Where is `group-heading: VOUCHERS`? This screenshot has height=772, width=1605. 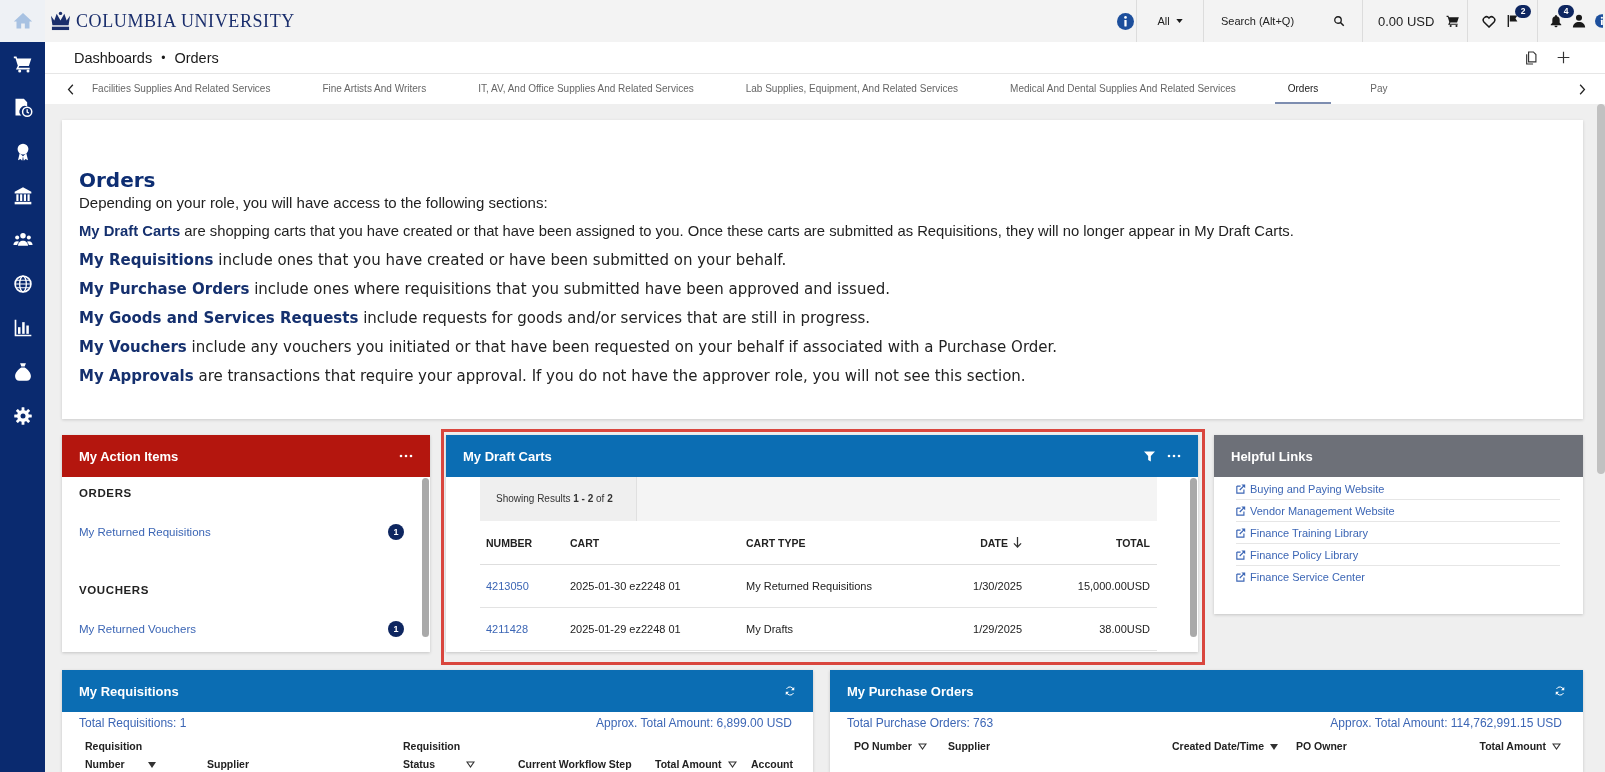 group-heading: VOUCHERS is located at coordinates (114, 590).